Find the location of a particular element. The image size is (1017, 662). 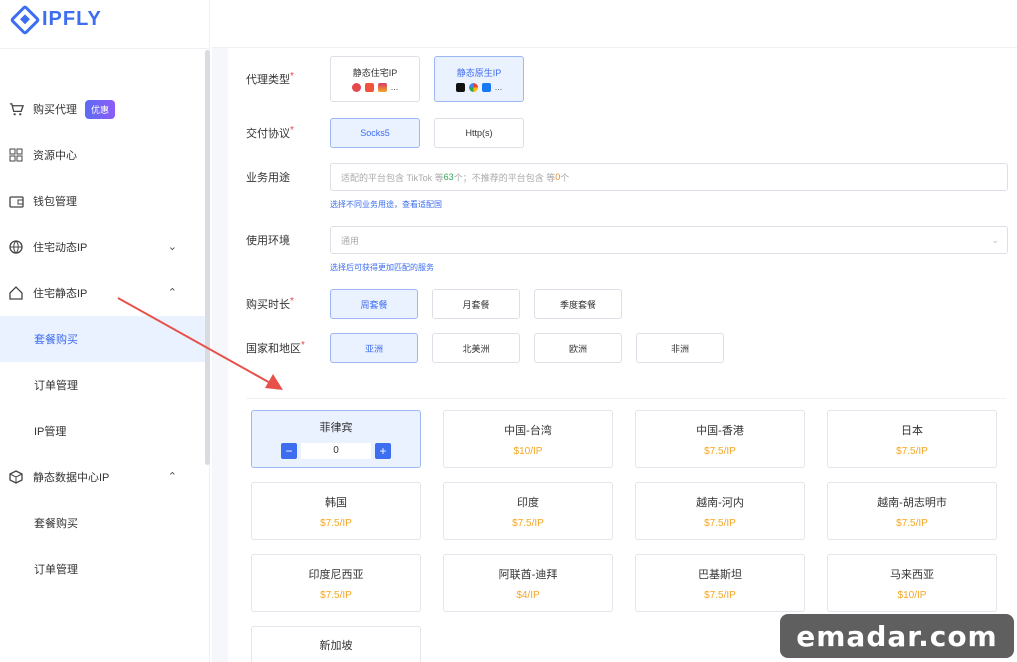

promo-badge: 优惠 is located at coordinates (100, 109).